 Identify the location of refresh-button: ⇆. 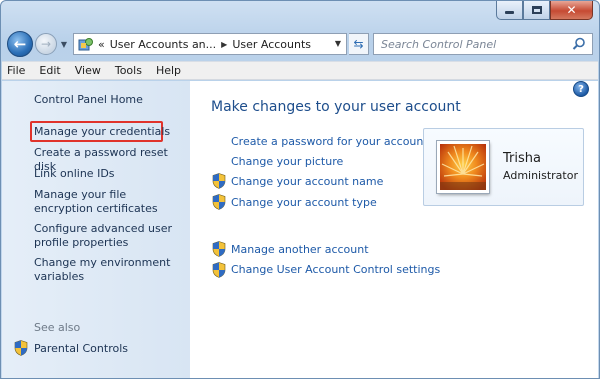
(359, 44).